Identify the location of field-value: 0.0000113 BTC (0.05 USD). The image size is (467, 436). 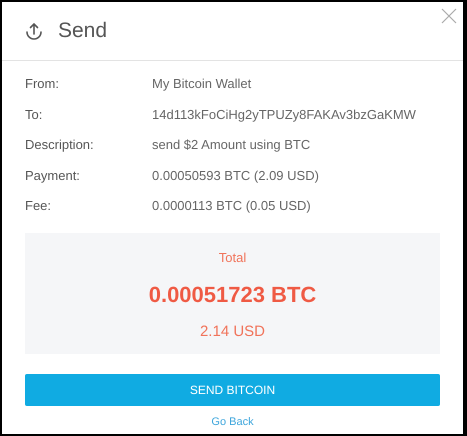
(231, 206).